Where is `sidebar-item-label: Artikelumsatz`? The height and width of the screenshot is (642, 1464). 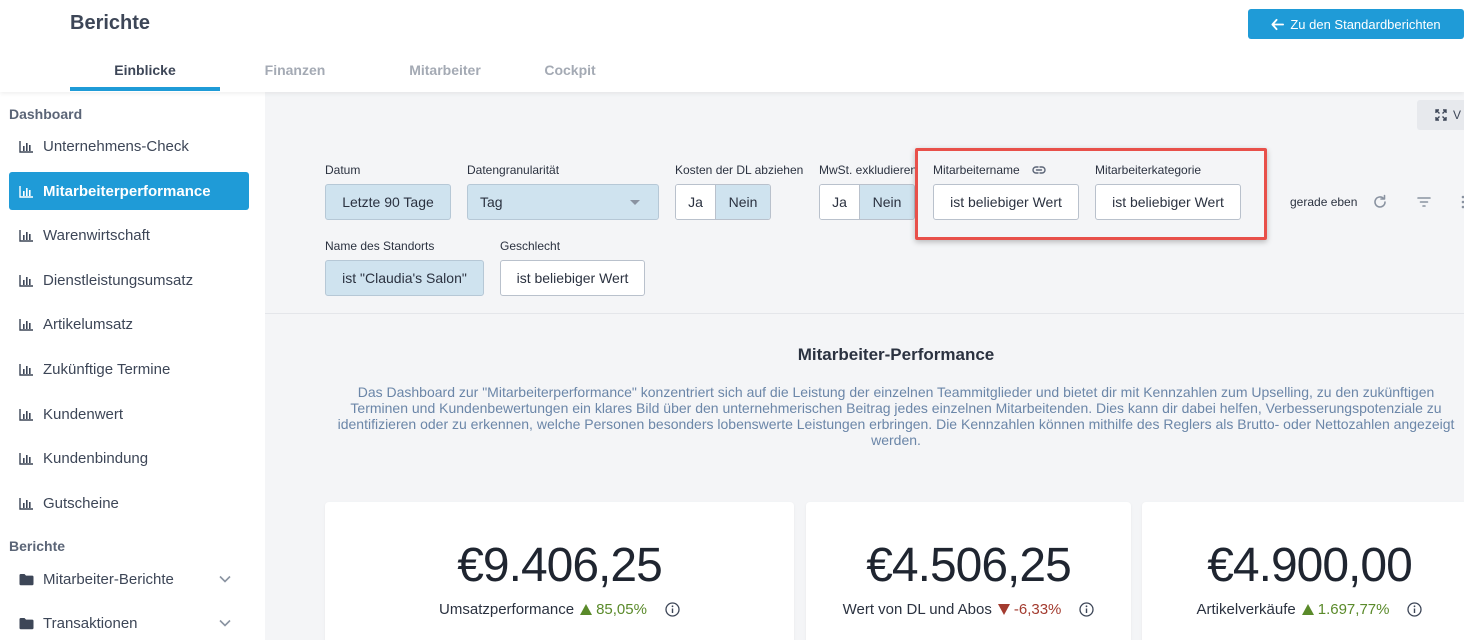
sidebar-item-label: Artikelumsatz is located at coordinates (88, 324).